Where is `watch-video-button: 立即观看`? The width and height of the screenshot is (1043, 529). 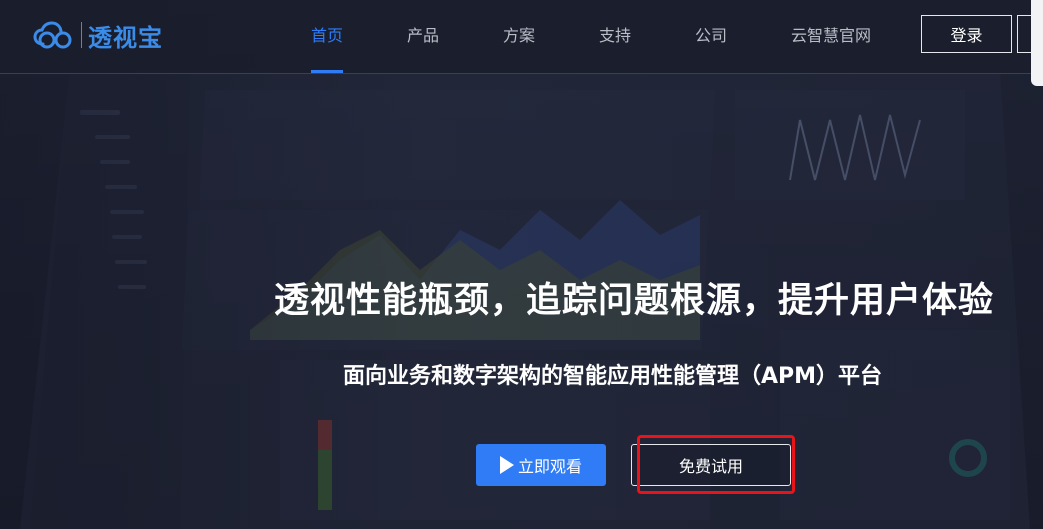 watch-video-button: 立即观看 is located at coordinates (541, 465).